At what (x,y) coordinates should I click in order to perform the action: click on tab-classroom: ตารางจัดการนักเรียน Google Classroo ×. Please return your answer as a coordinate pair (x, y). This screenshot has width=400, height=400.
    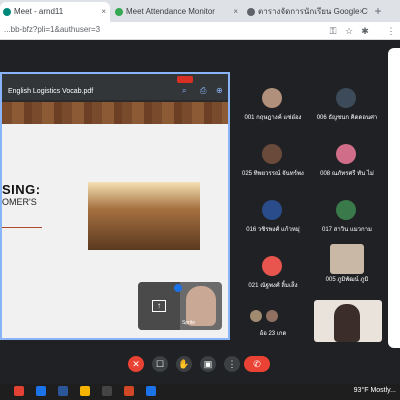
    Looking at the image, I should click on (306, 12).